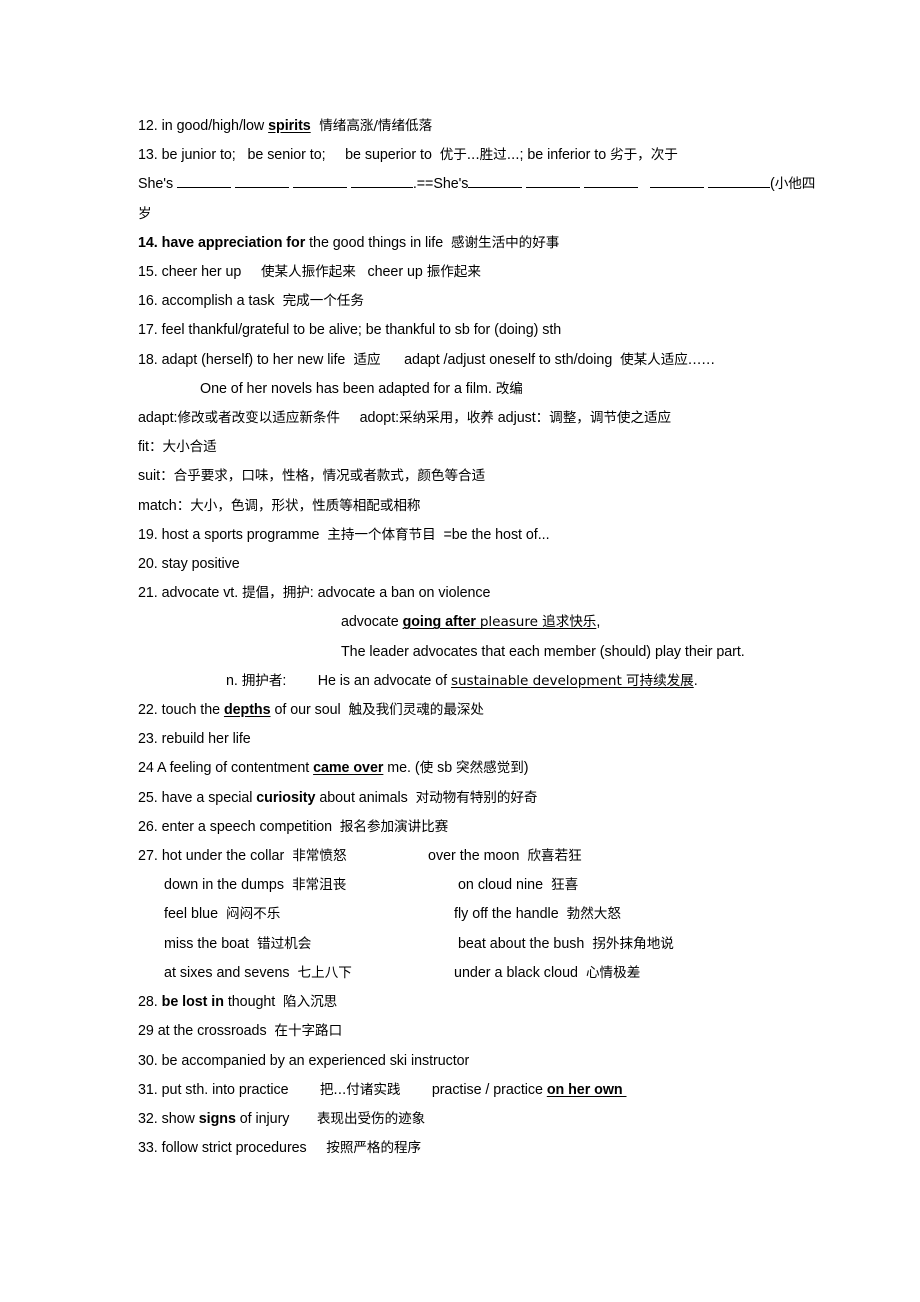 Image resolution: width=920 pixels, height=1302 pixels. What do you see at coordinates (178, 1118) in the screenshot?
I see `entry-32-text-a: show` at bounding box center [178, 1118].